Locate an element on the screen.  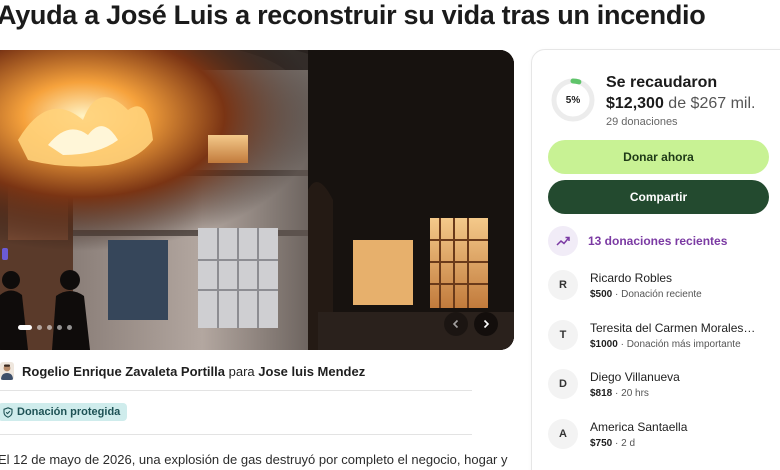
raised-amount: $12,300 is located at coordinates (635, 103).